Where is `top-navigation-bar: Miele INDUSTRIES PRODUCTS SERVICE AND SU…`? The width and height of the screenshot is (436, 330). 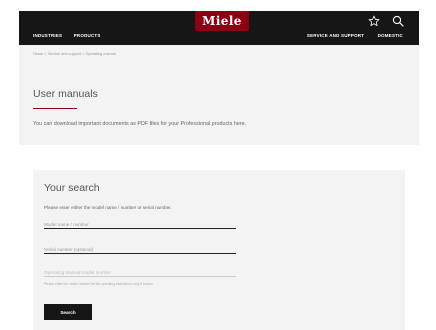
top-navigation-bar: Miele INDUSTRIES PRODUCTS SERVICE AND SU… is located at coordinates (219, 28).